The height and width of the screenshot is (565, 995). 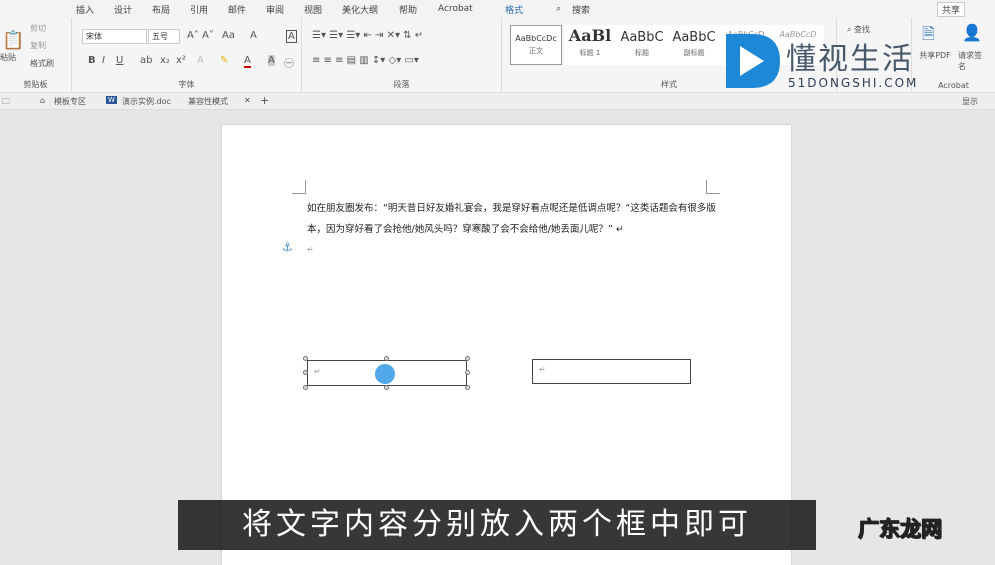 What do you see at coordinates (401, 84) in the screenshot?
I see `paragraph-label: 段落` at bounding box center [401, 84].